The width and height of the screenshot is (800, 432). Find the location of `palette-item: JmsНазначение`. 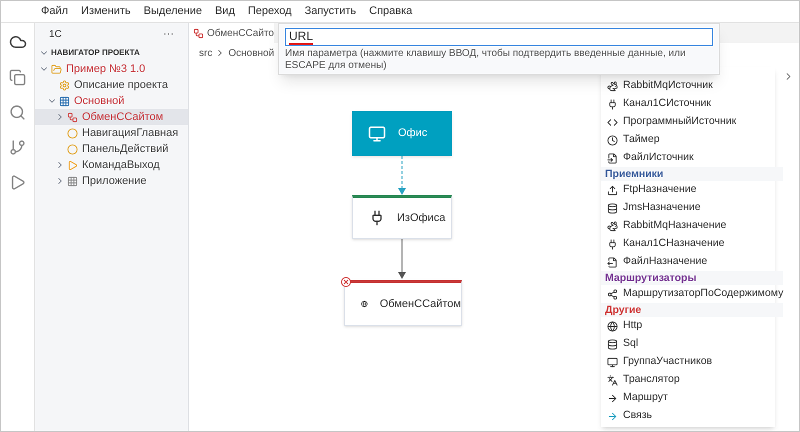

palette-item: JmsНазначение is located at coordinates (695, 208).